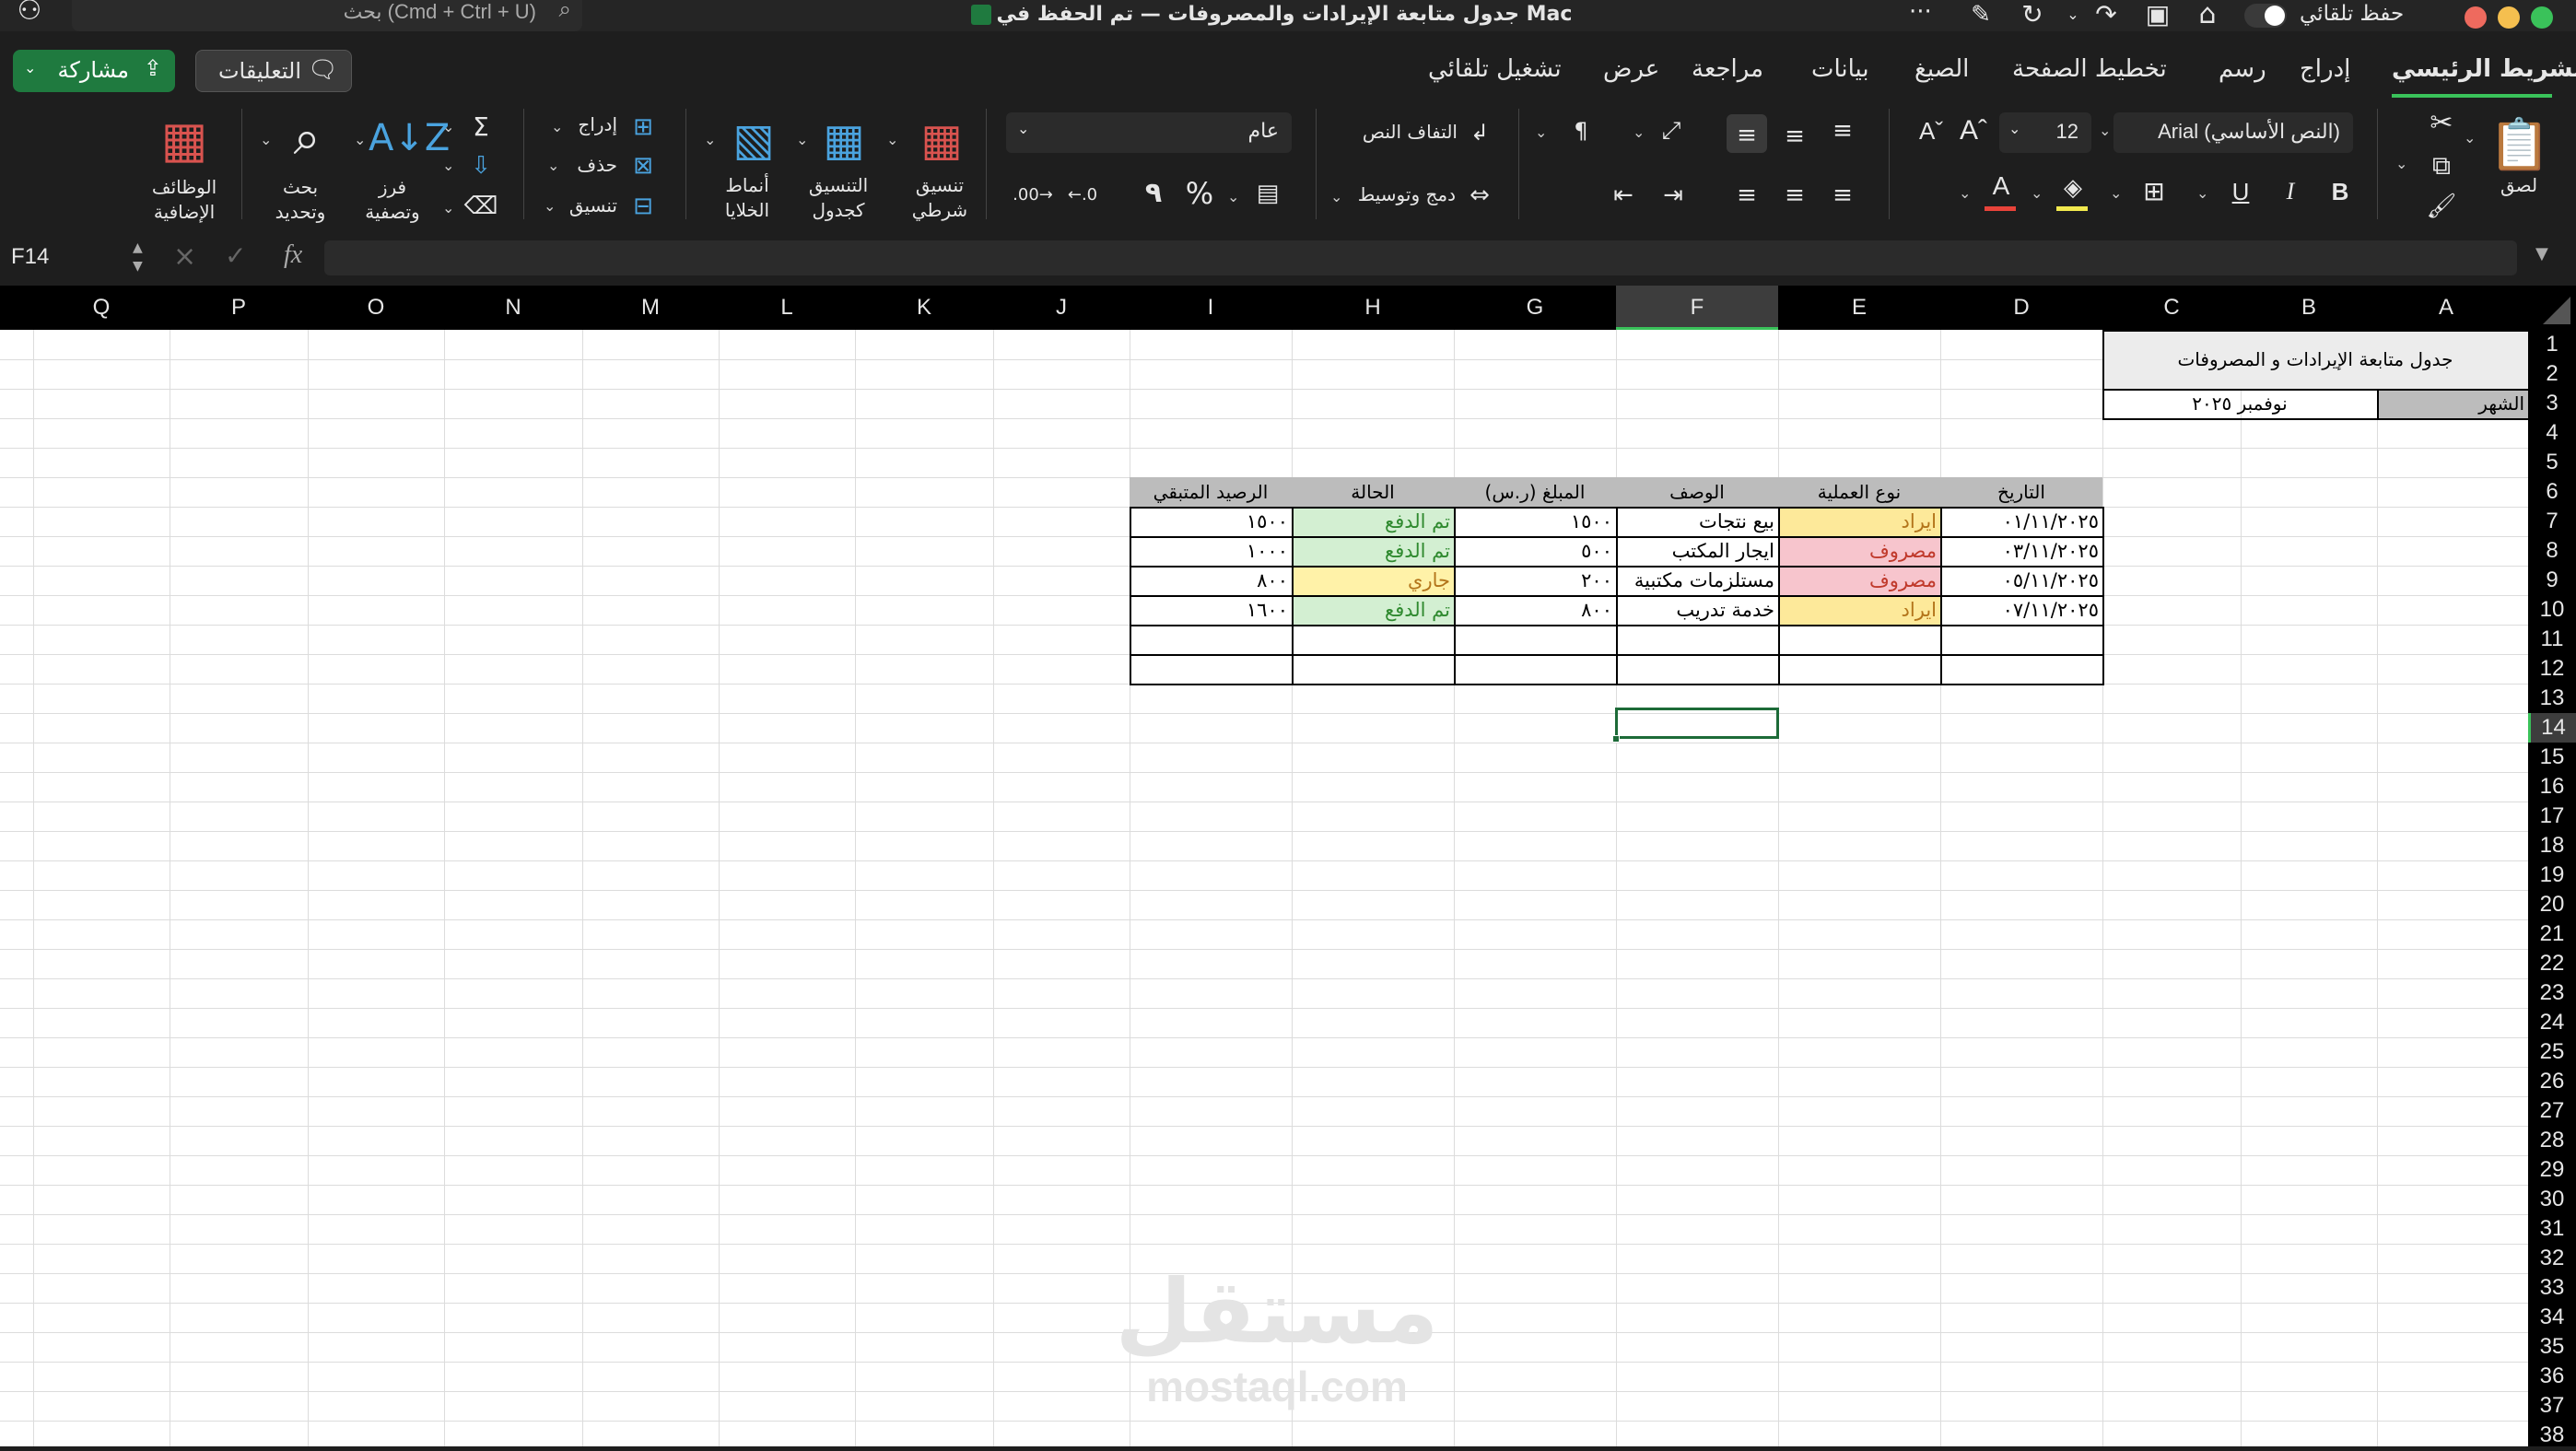  What do you see at coordinates (2021, 492) in the screenshot?
I see `header-date: التاريخ` at bounding box center [2021, 492].